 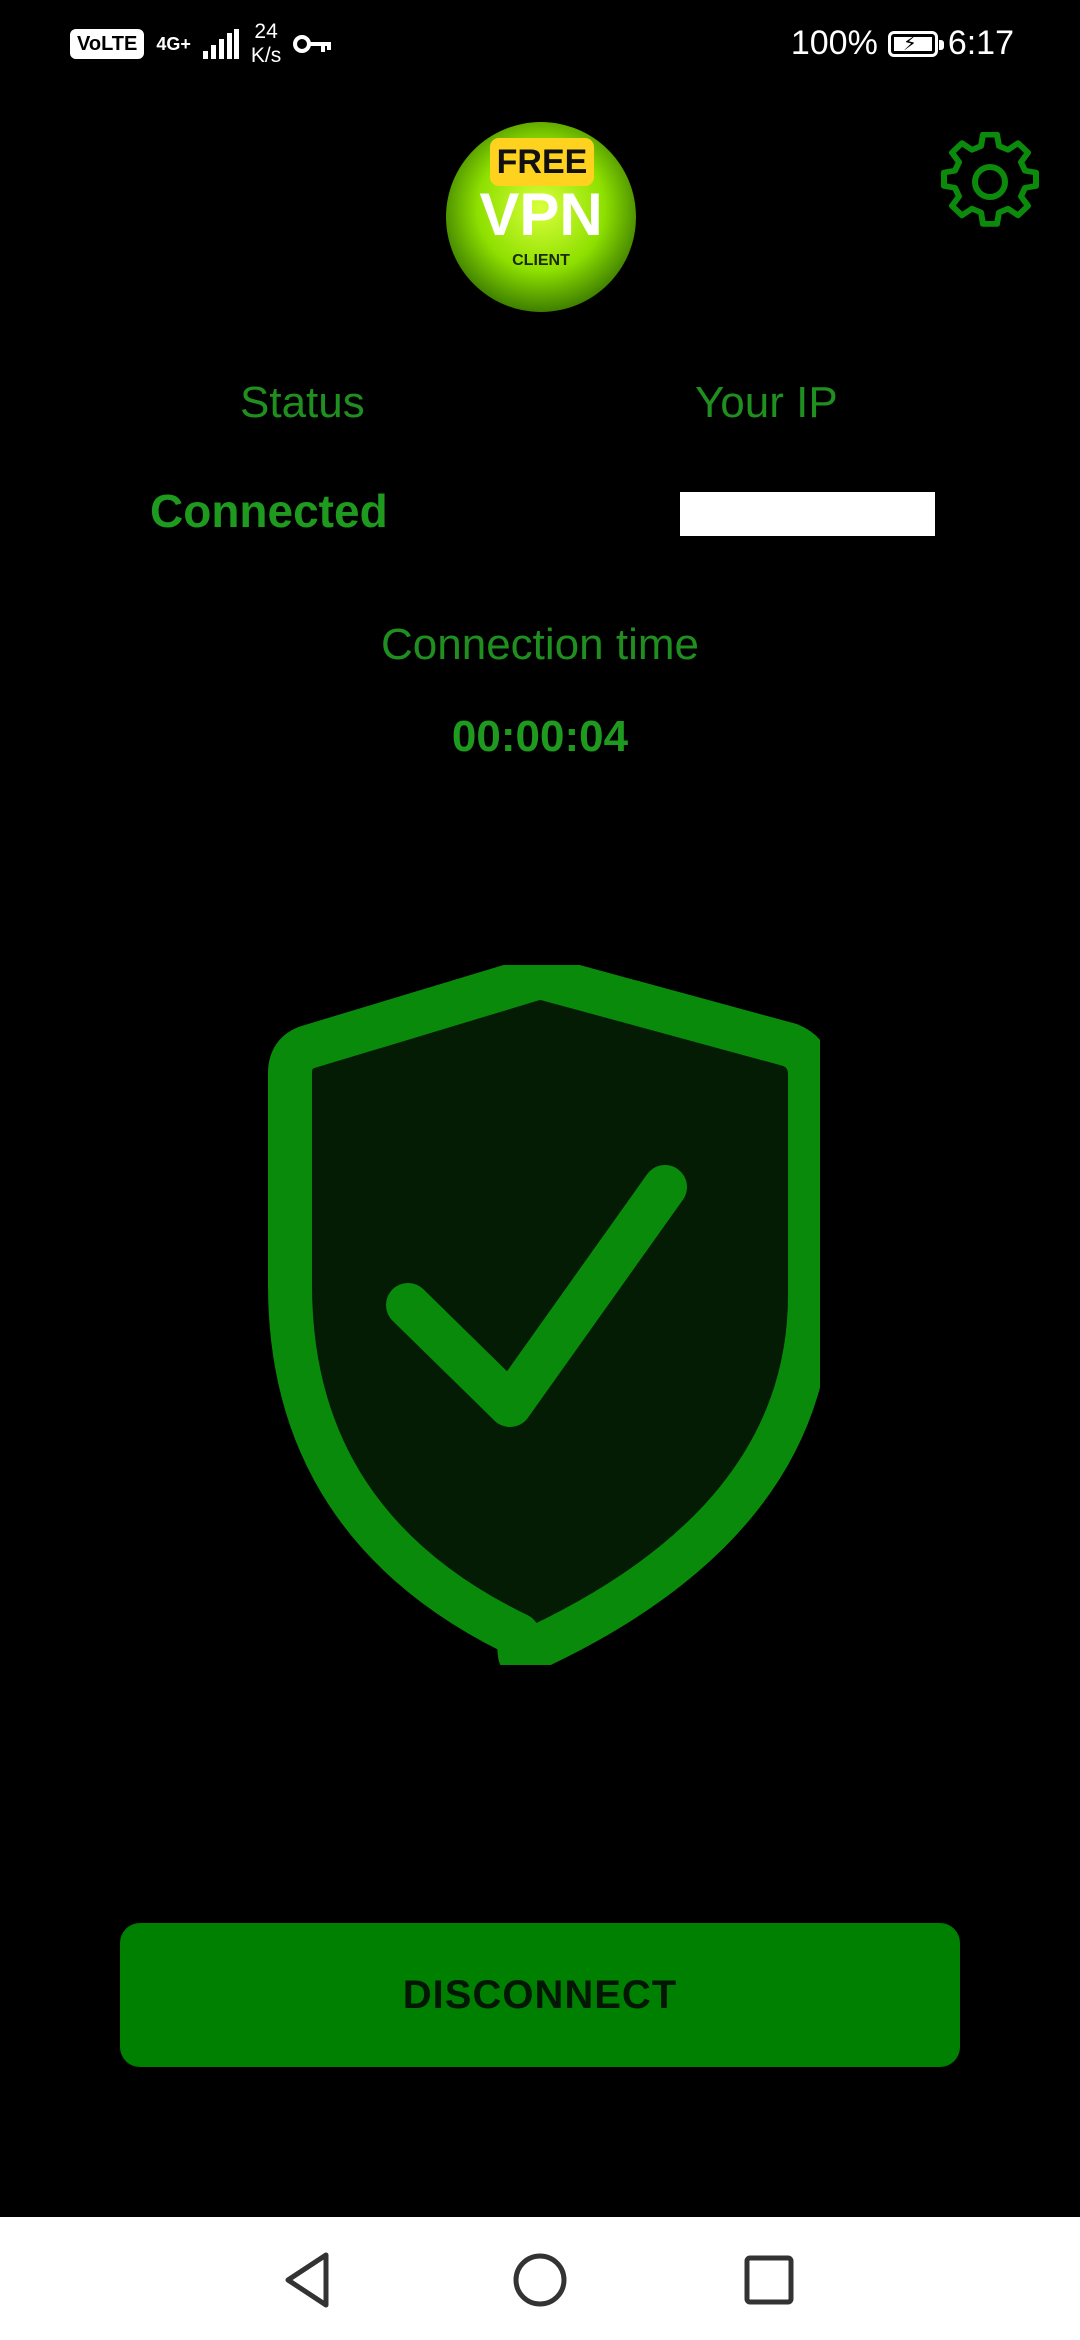 I want to click on network-indicator: 4G+, so click(x=173, y=44).